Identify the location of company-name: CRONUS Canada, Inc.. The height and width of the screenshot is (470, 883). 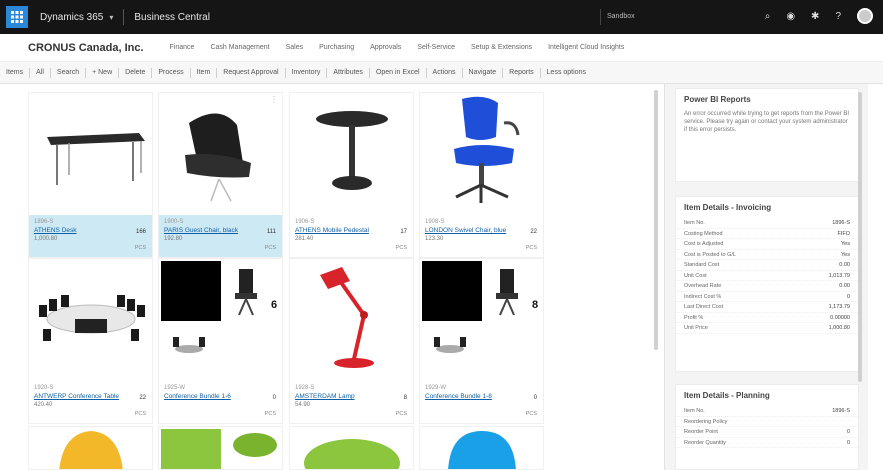
(86, 48).